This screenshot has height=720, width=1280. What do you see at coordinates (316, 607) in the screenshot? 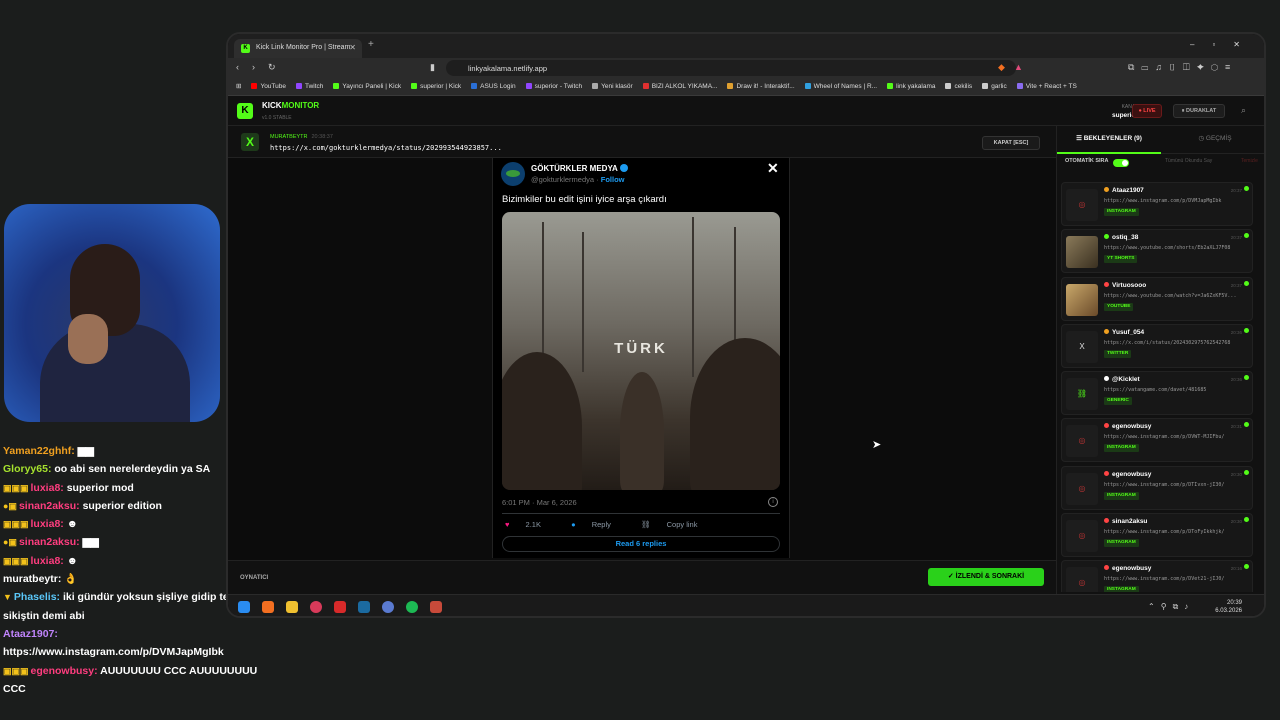
I see `app-icon` at bounding box center [316, 607].